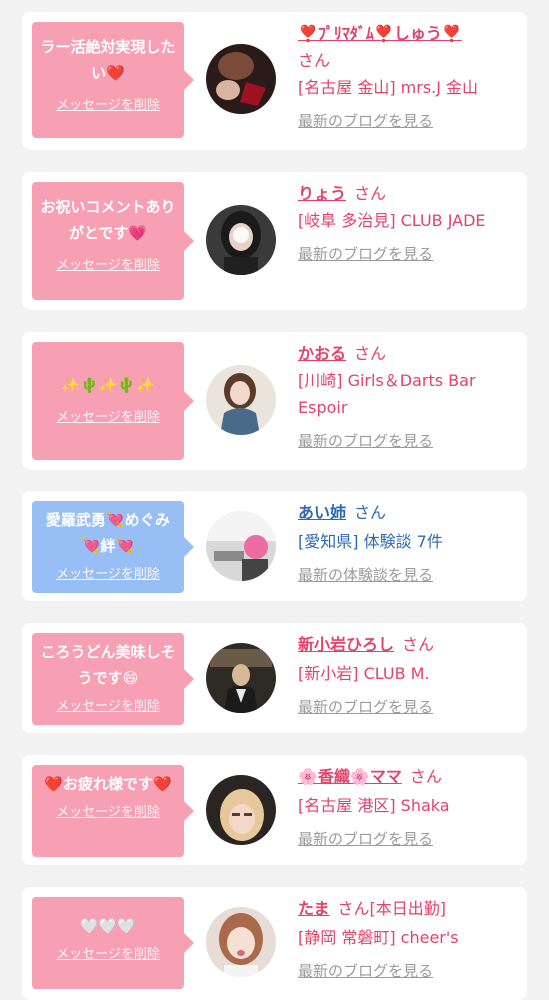  I want to click on message-bubble: お祝いコメントありがとです💗 メッセージを削除, so click(113, 241).